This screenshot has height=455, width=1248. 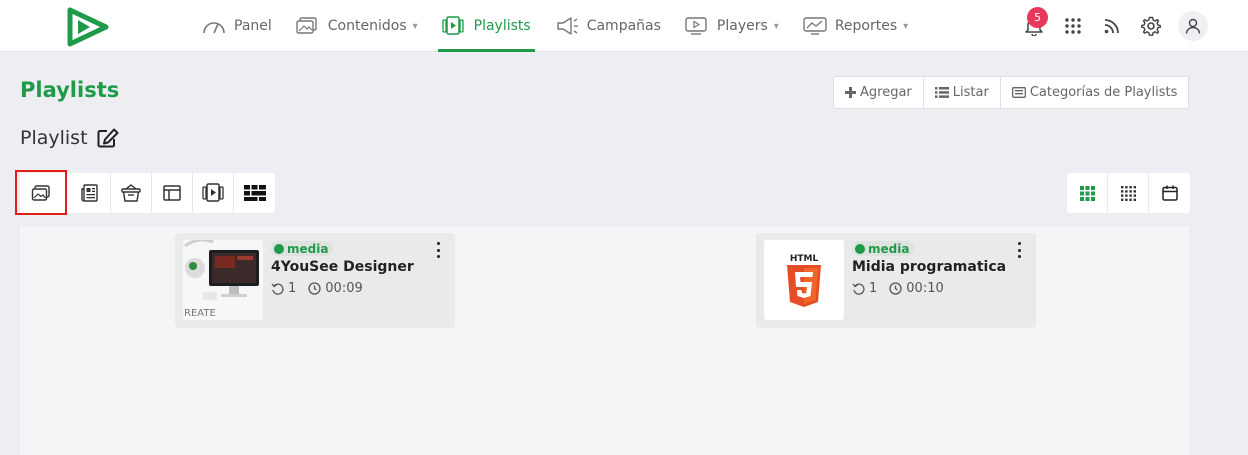 What do you see at coordinates (108, 138) in the screenshot?
I see `edit-icon` at bounding box center [108, 138].